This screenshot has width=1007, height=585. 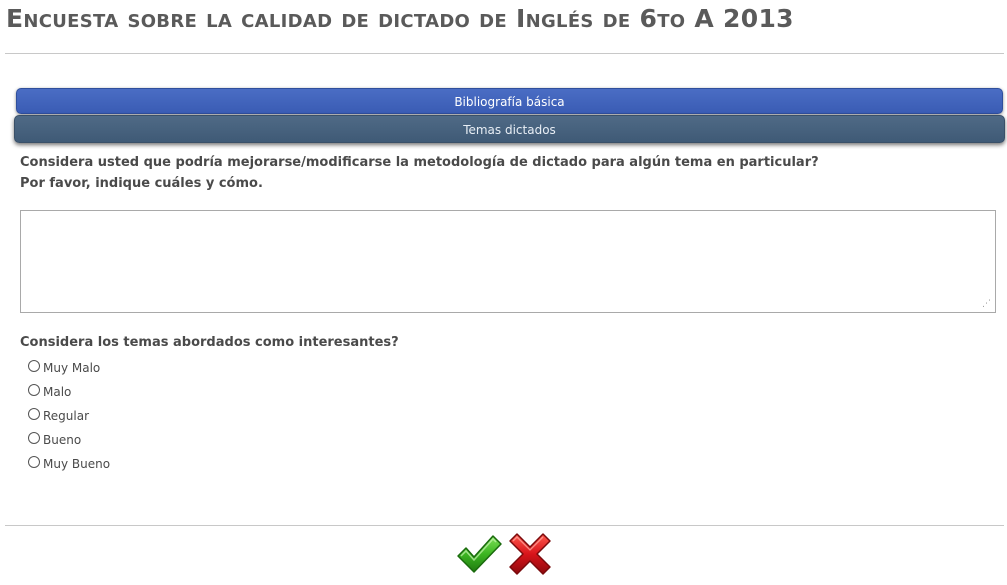 I want to click on footer-divider, so click(x=504, y=525).